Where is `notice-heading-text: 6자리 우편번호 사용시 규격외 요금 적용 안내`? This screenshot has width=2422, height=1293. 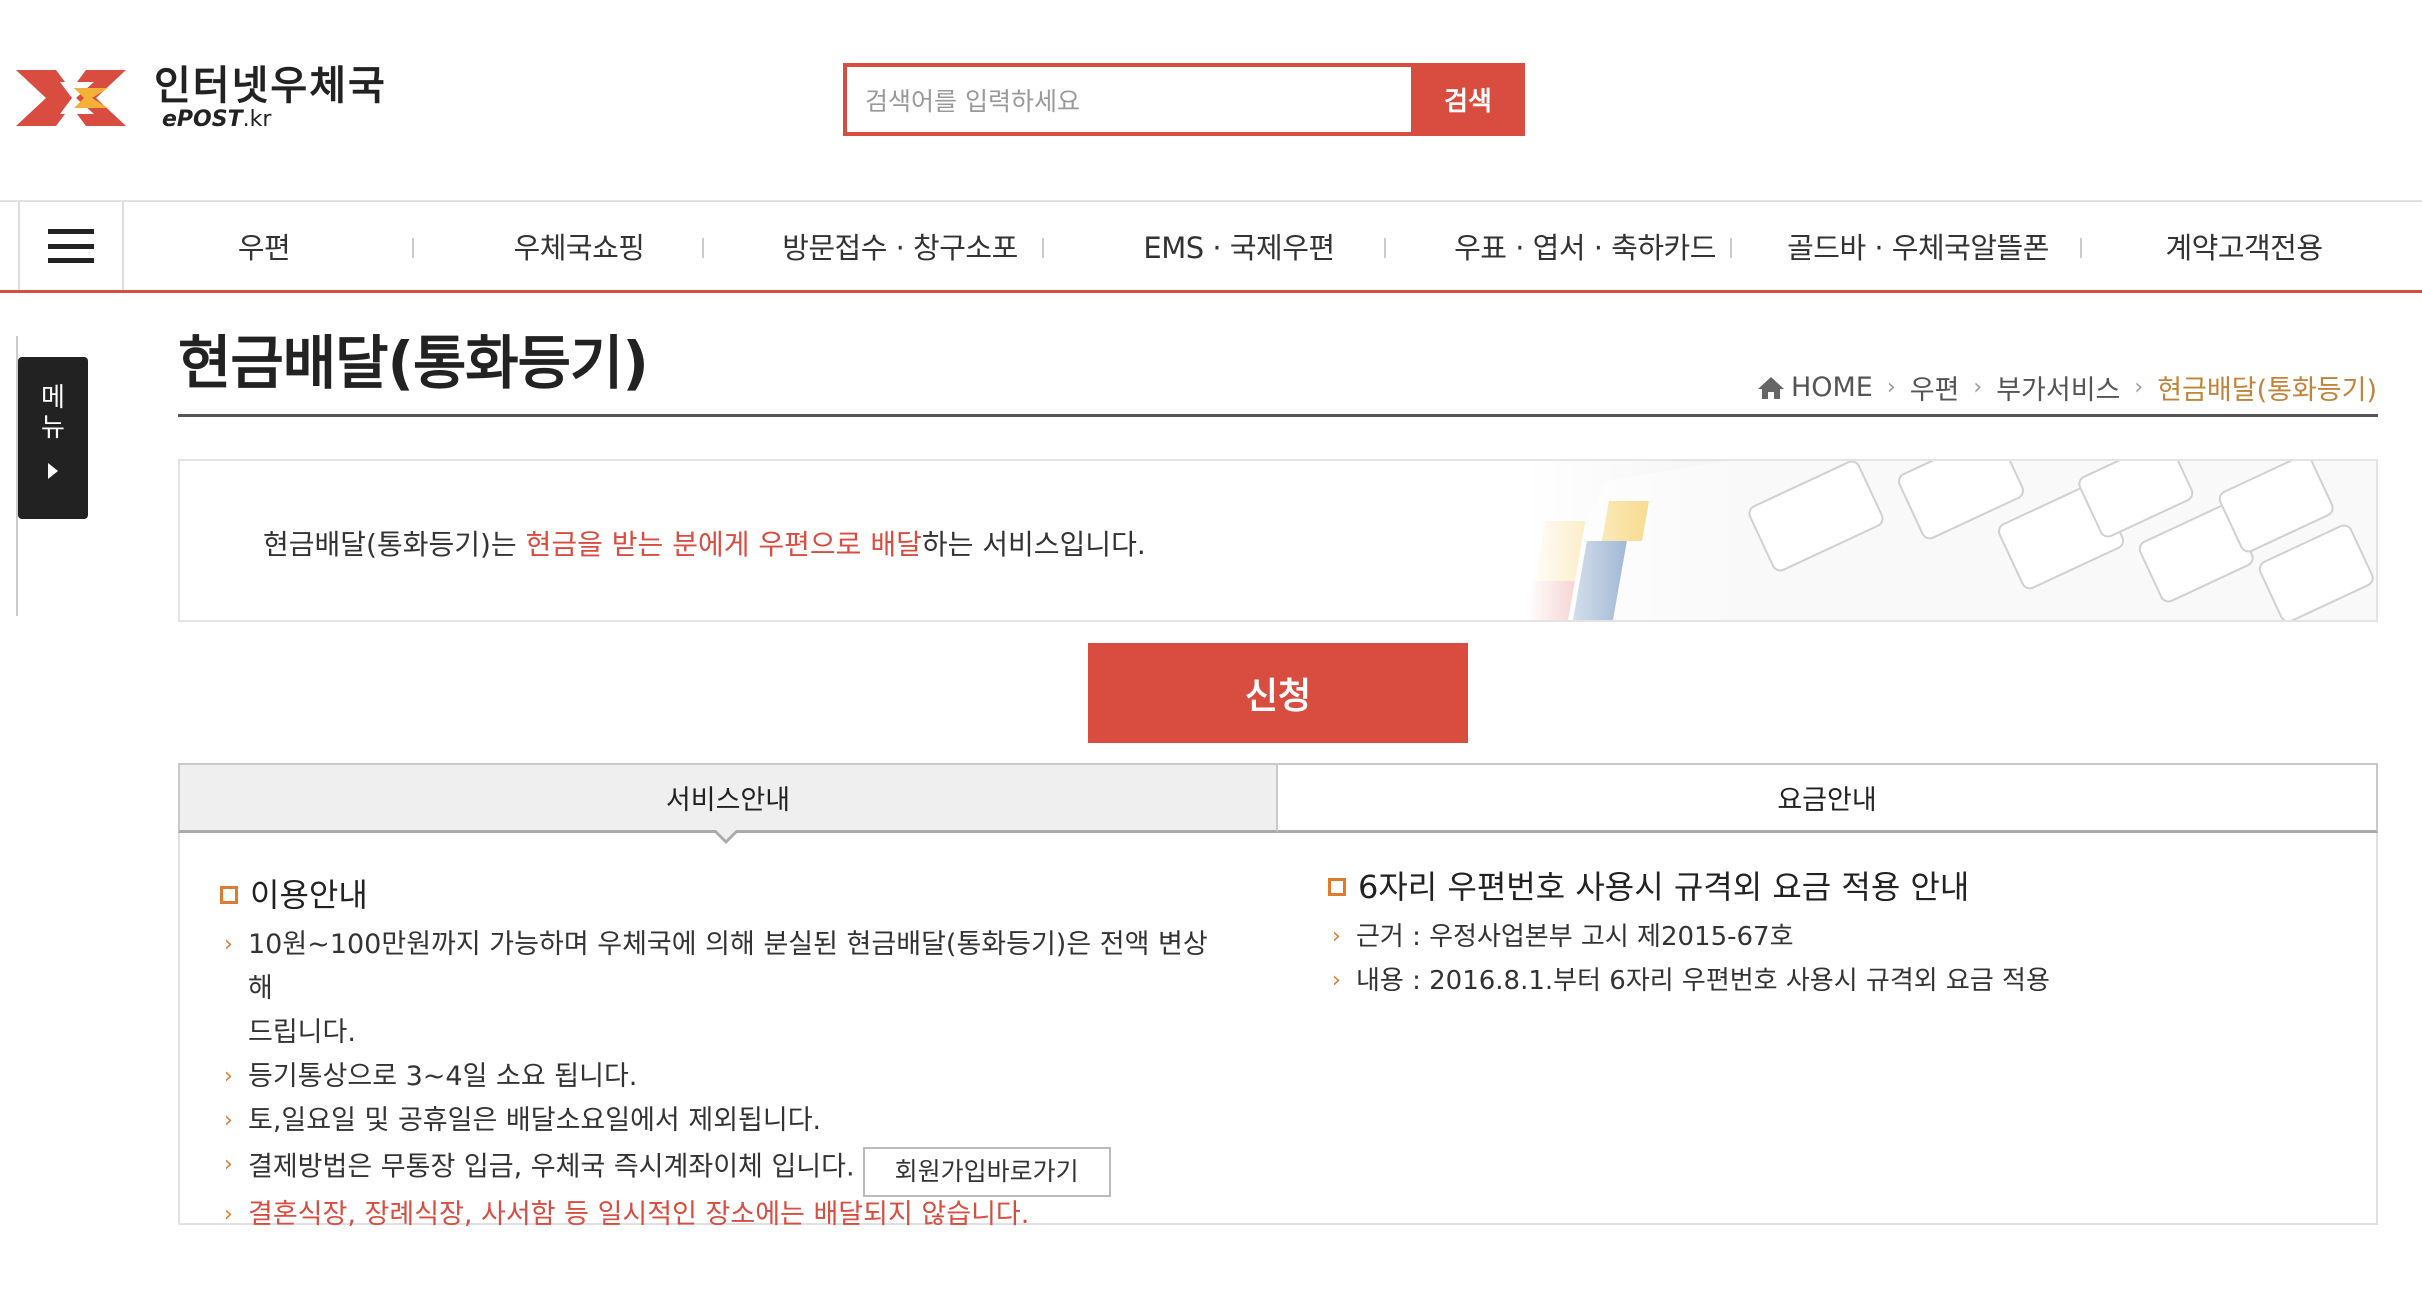
notice-heading-text: 6자리 우편번호 사용시 규격외 요금 적용 안내 is located at coordinates (1664, 887).